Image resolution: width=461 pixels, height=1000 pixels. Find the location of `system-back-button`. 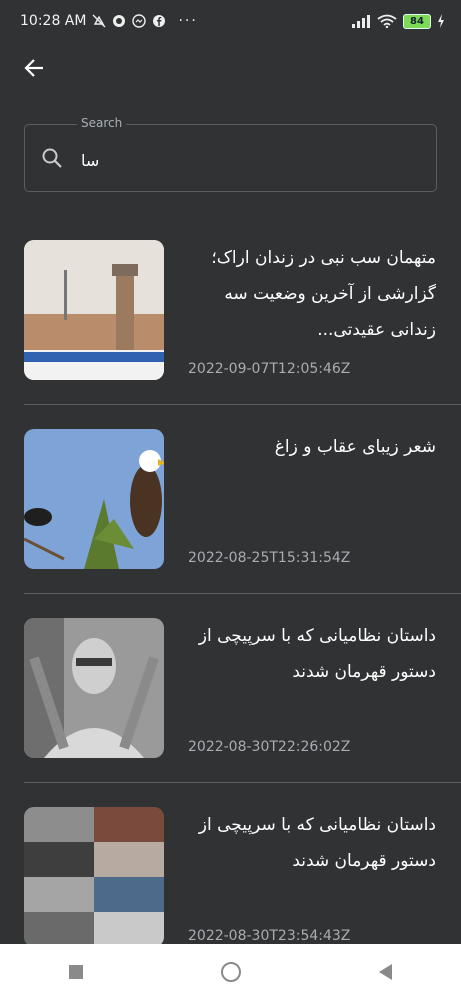

system-back-button is located at coordinates (385, 972).